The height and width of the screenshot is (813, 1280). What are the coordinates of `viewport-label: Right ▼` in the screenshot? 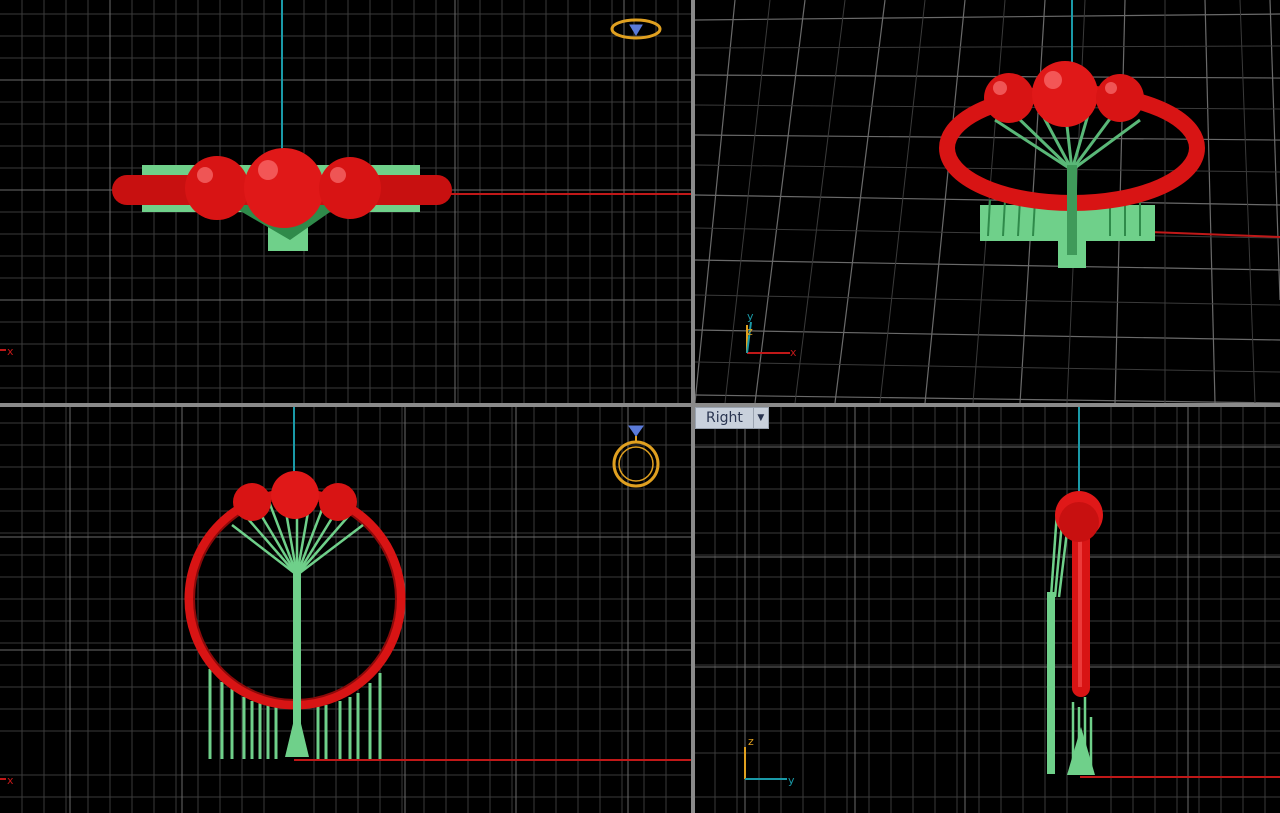 It's located at (732, 418).